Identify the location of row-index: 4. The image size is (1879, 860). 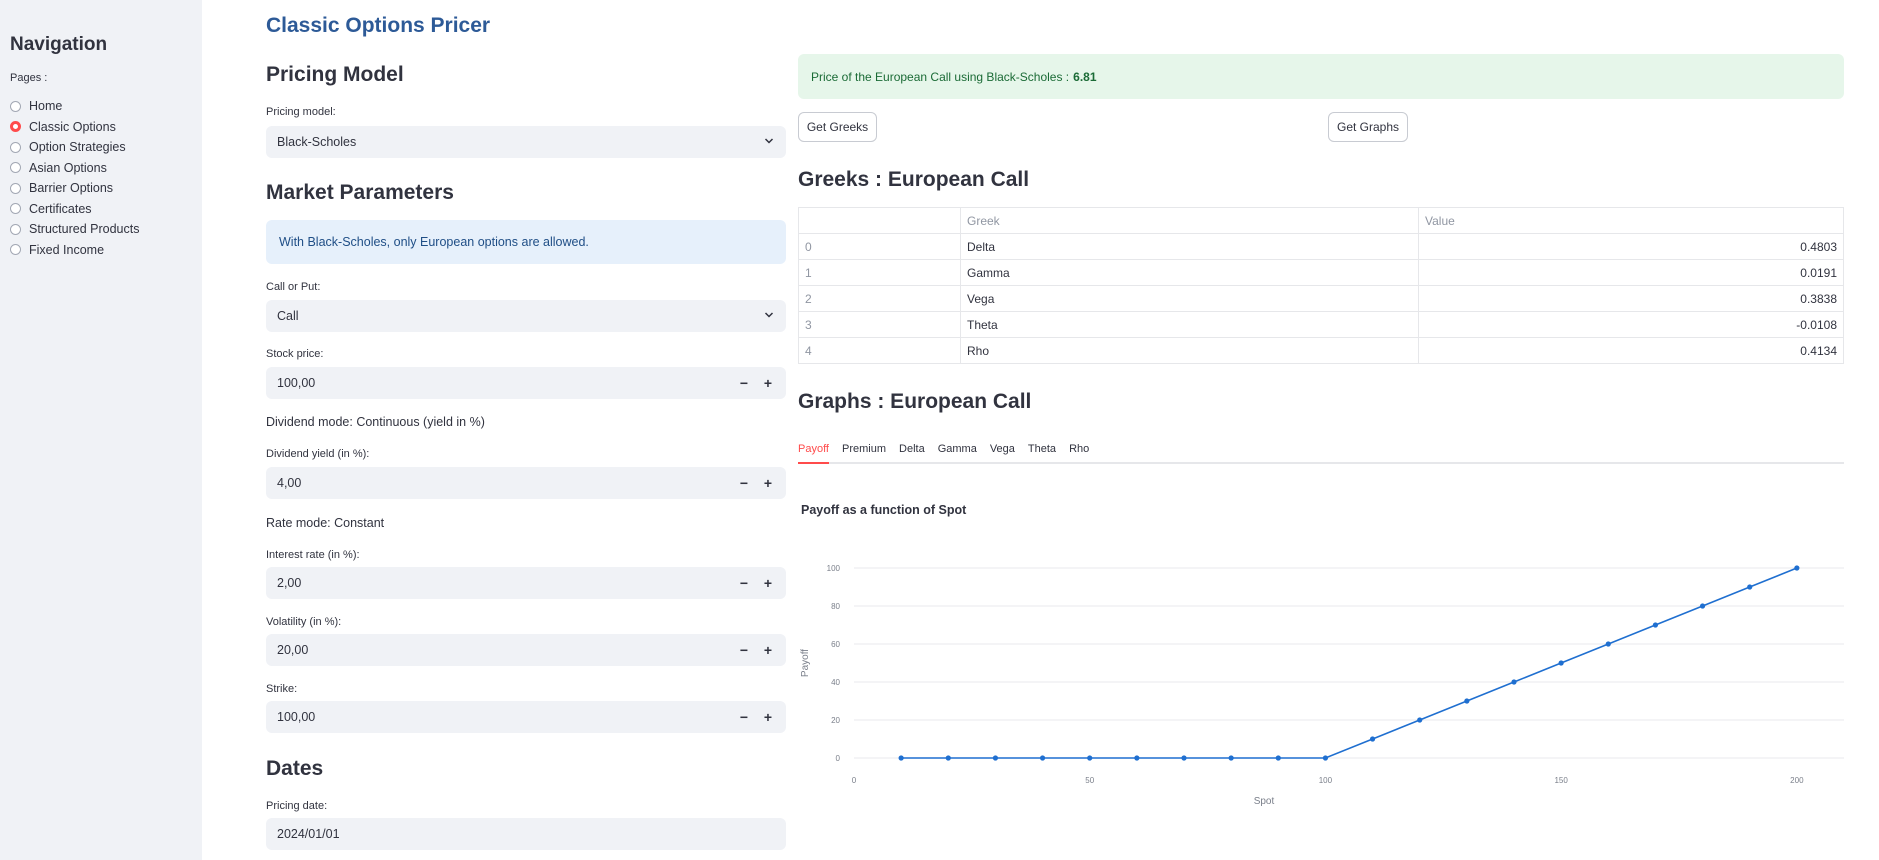
(879, 350).